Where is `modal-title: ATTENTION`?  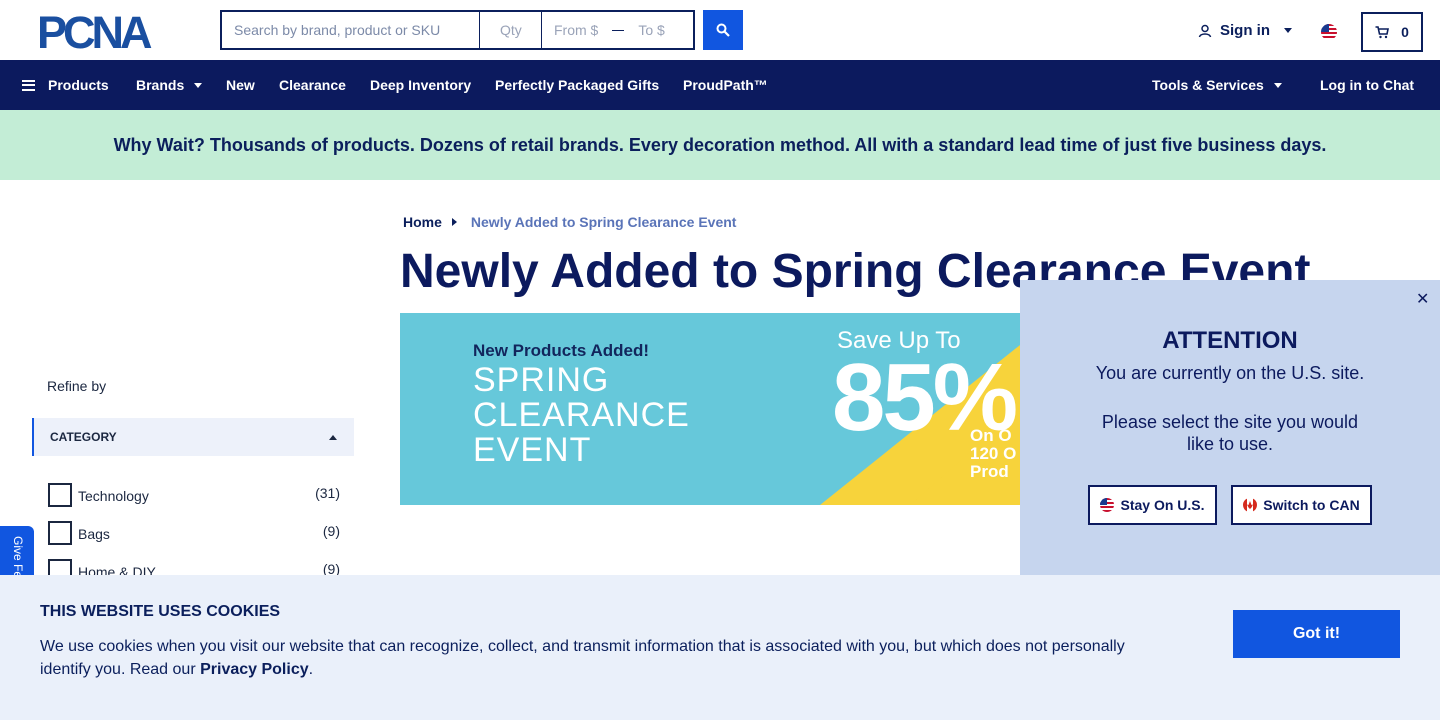 modal-title: ATTENTION is located at coordinates (1230, 340).